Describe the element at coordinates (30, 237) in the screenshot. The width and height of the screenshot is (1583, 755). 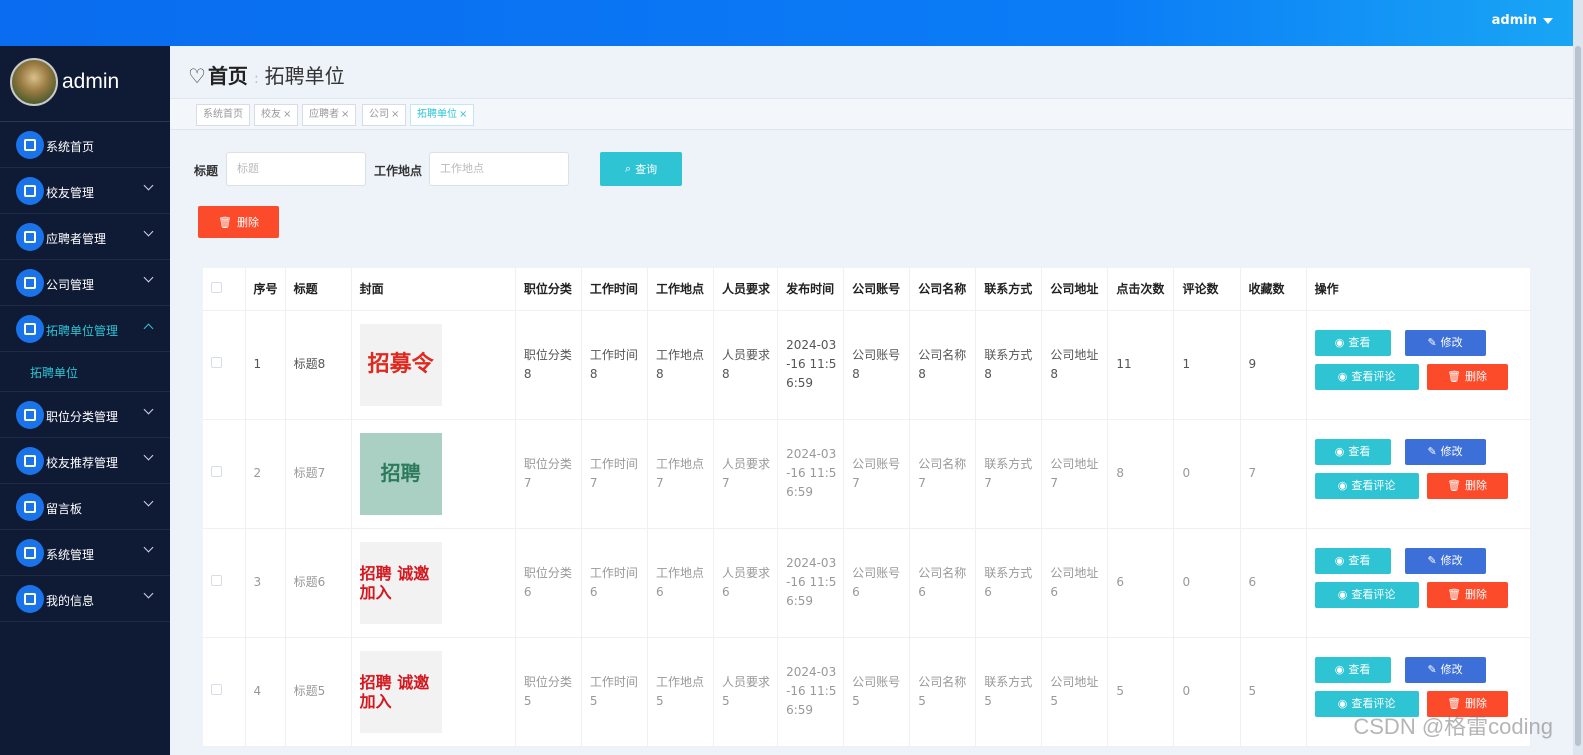
I see `briefcase-icon` at that location.